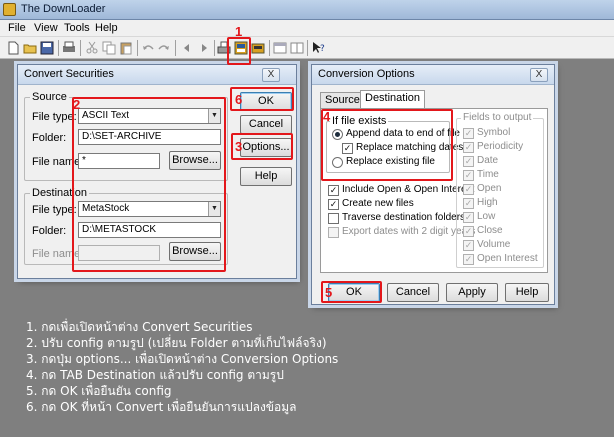 Image resolution: width=614 pixels, height=437 pixels. I want to click on field-label: Date, so click(488, 160).